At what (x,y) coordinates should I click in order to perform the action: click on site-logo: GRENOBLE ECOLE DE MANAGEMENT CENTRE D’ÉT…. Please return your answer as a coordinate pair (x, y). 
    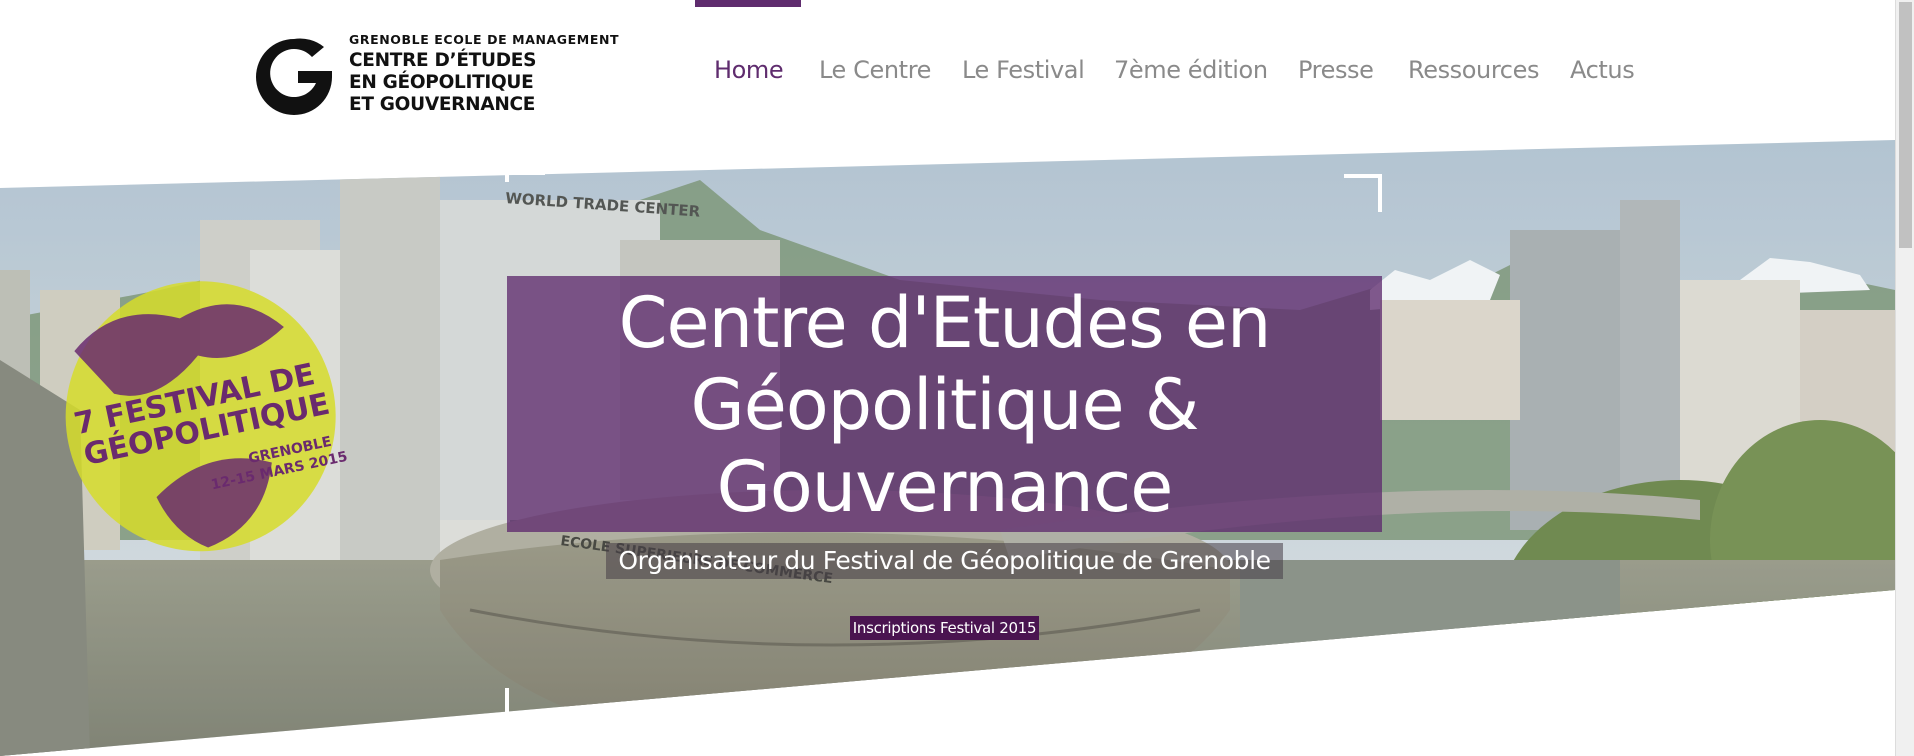
    Looking at the image, I should click on (434, 75).